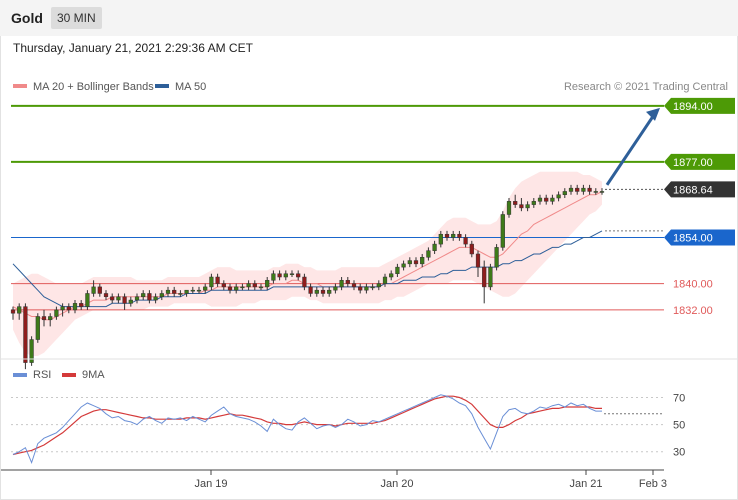 The width and height of the screenshot is (738, 500). I want to click on x-tick-label: Jan 19, so click(210, 484).